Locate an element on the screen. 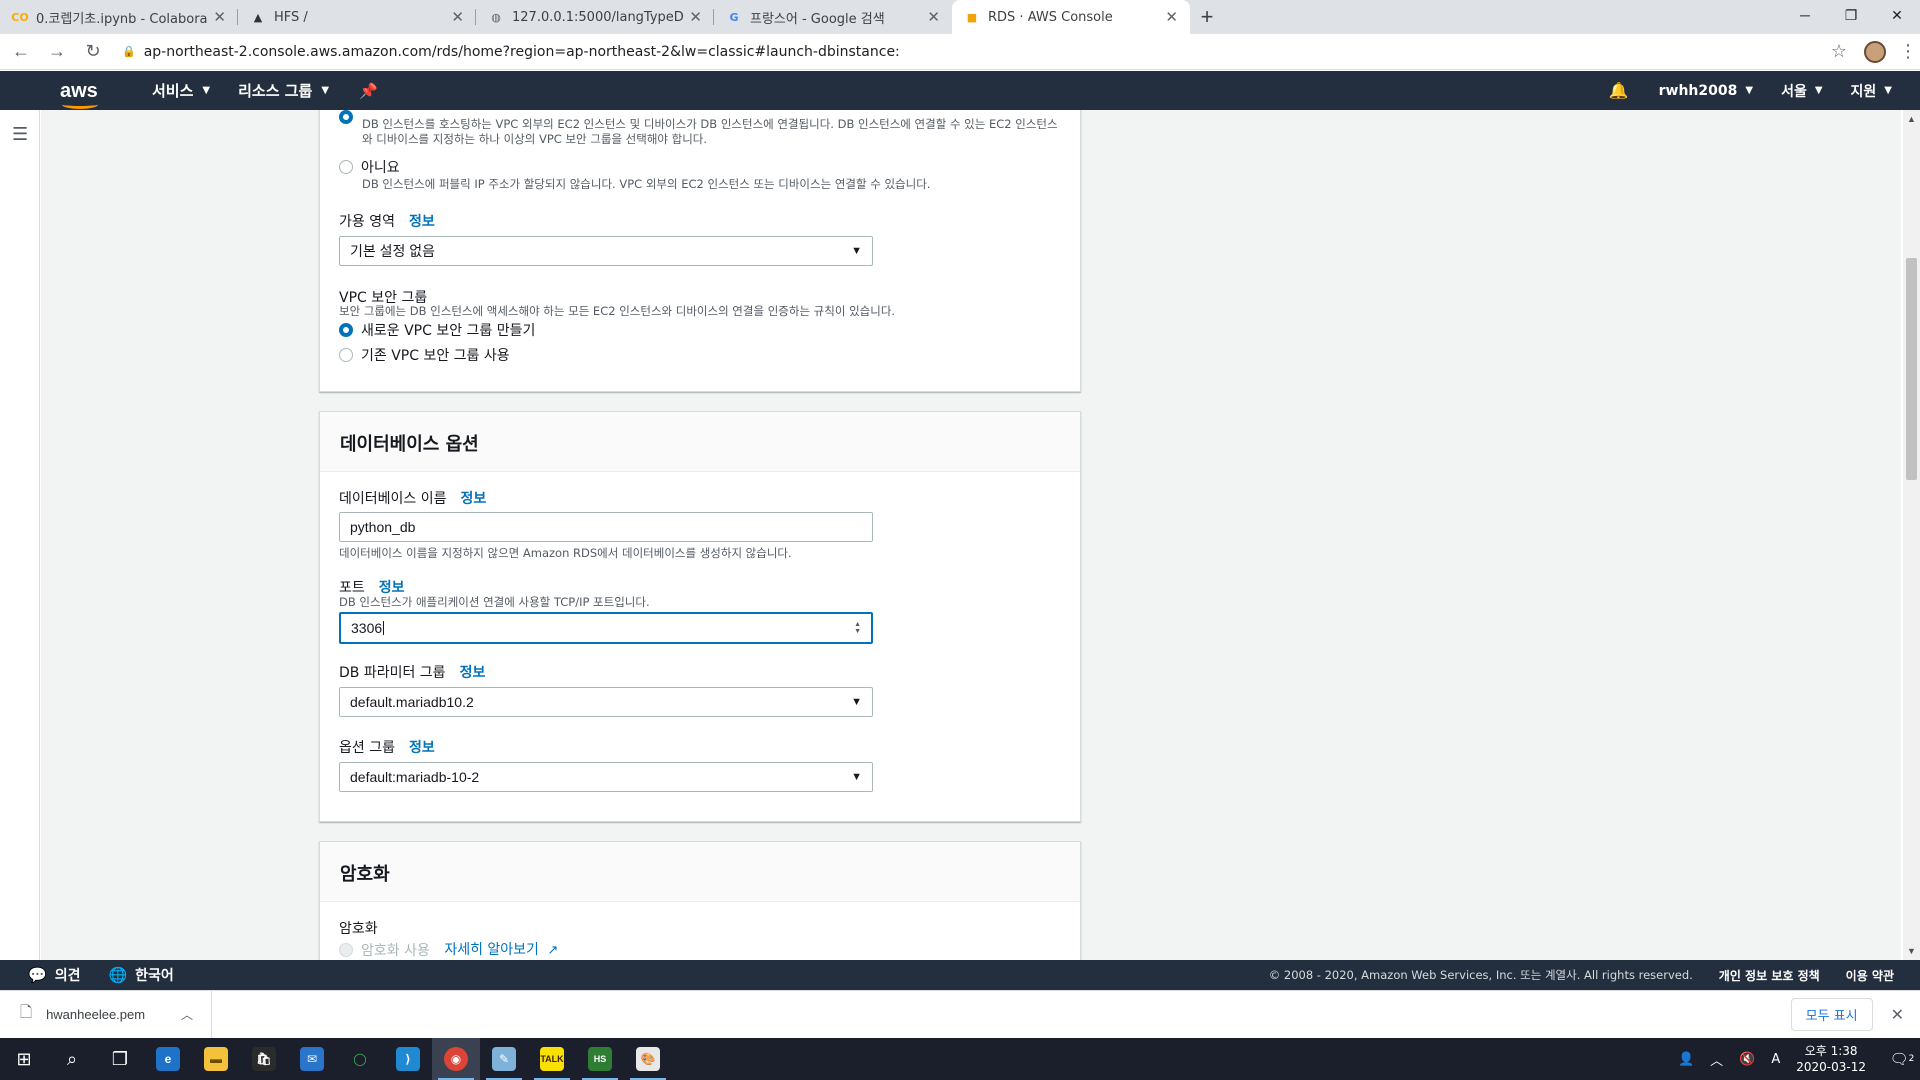 This screenshot has height=1080, width=1920. services-menu: 서비스 ▼ is located at coordinates (181, 90).